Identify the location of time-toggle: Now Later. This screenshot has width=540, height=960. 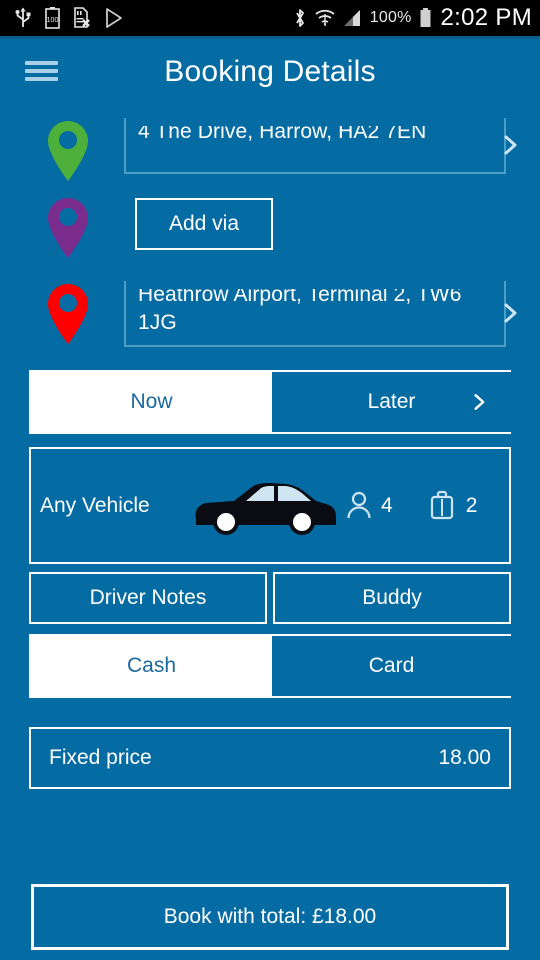
(270, 402).